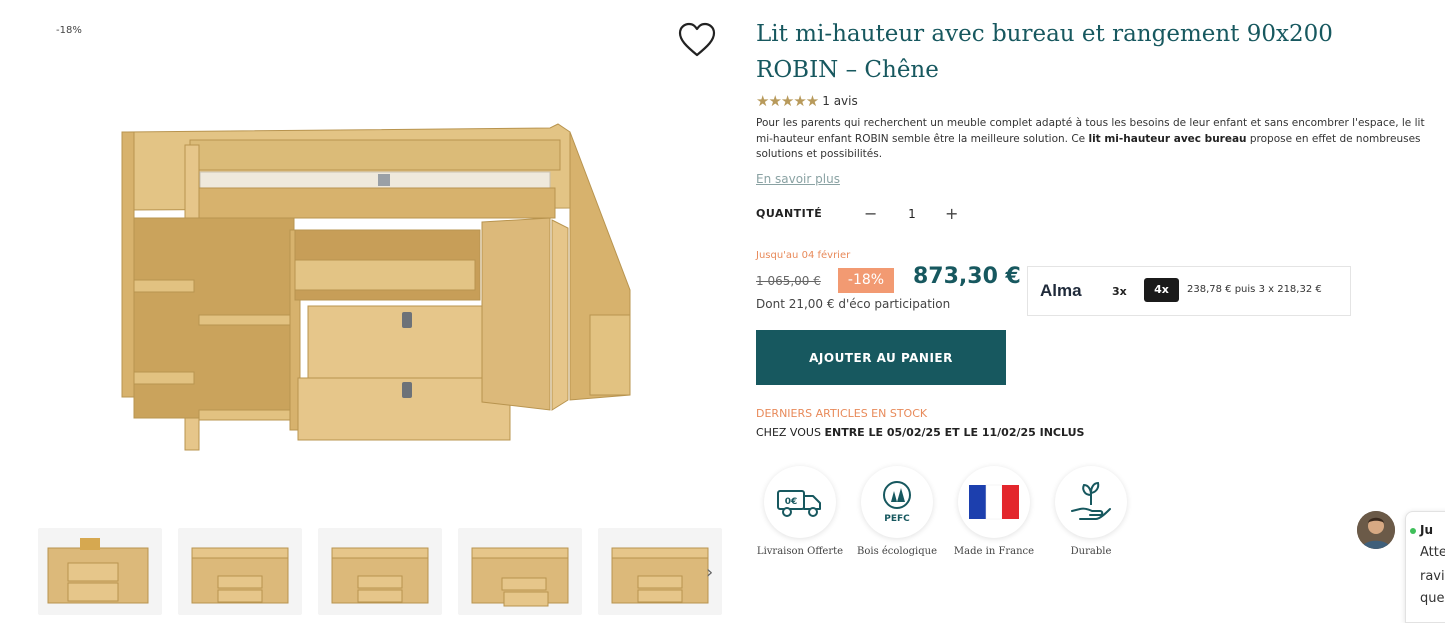 Image resolution: width=1445 pixels, height=623 pixels. I want to click on feature-label: Durable, so click(1091, 551).